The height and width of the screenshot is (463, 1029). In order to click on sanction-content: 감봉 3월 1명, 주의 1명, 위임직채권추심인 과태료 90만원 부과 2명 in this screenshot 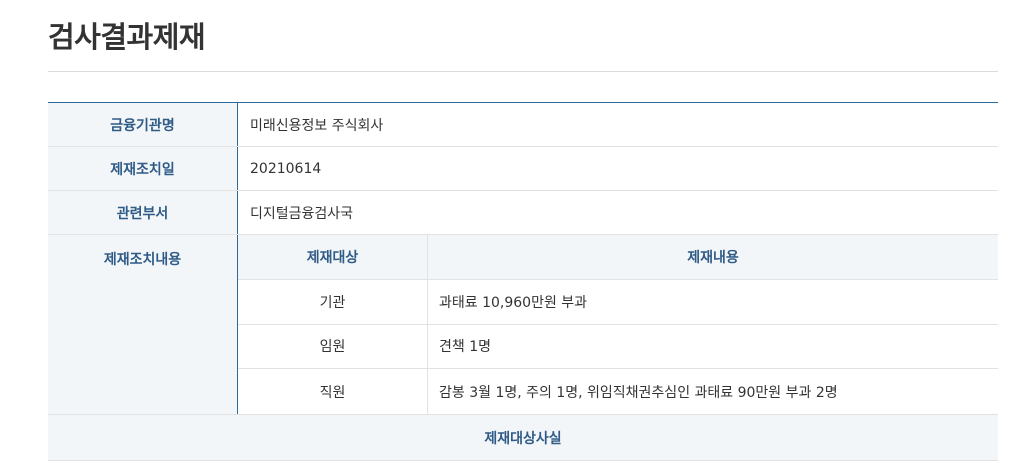, I will do `click(638, 392)`.